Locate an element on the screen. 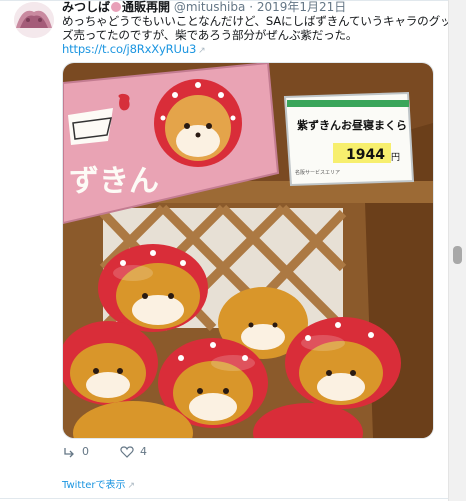 This screenshot has width=466, height=501. bottom-divider is located at coordinates (224, 498).